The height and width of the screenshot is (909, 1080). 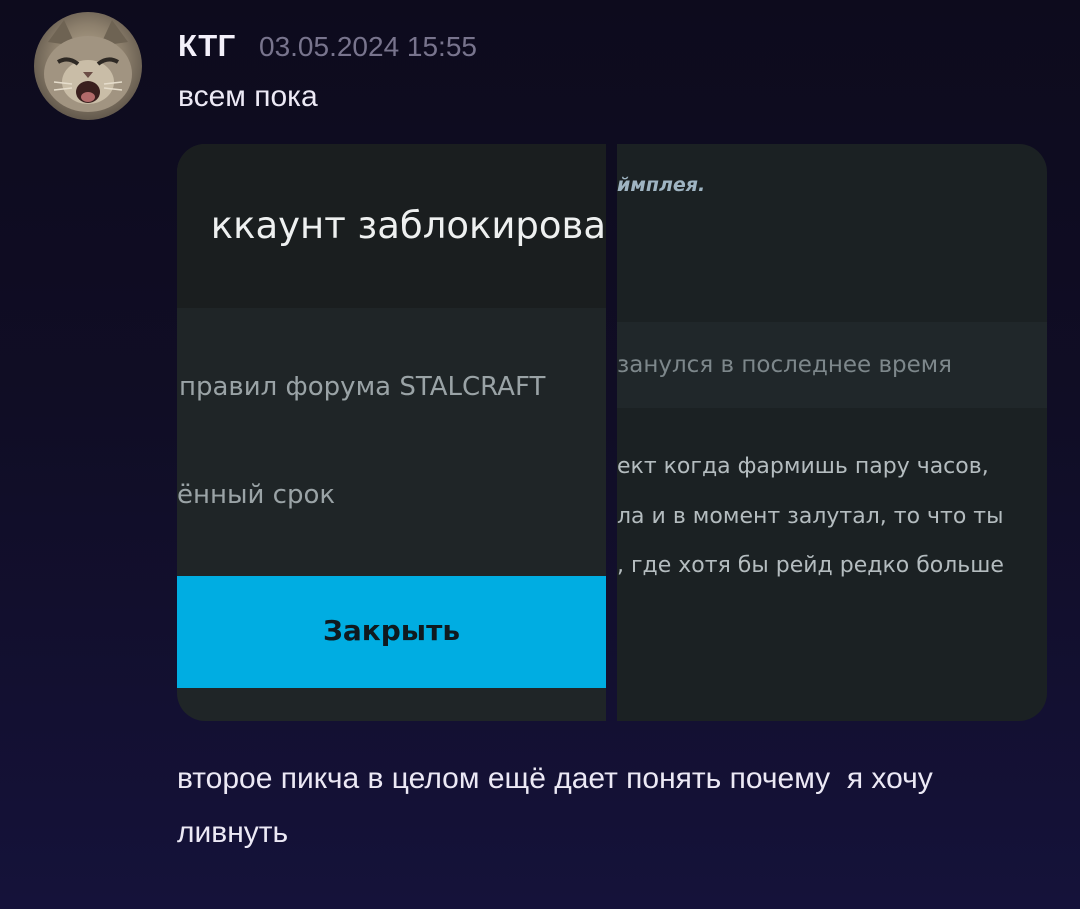 What do you see at coordinates (362, 387) in the screenshot?
I see `ban-reason-text: правил форума STALCRAFT` at bounding box center [362, 387].